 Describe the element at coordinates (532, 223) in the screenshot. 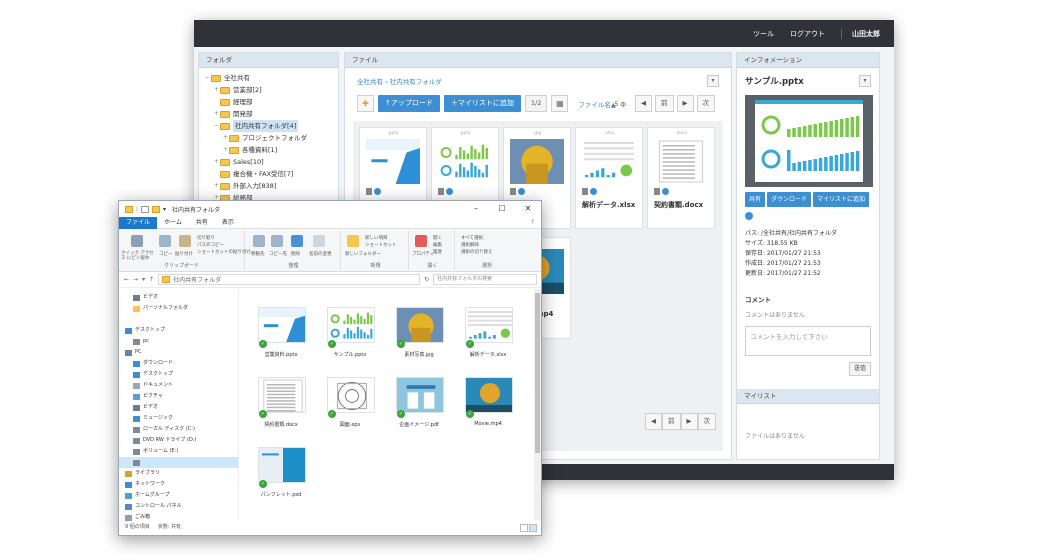

I see `help-icon: ?` at that location.